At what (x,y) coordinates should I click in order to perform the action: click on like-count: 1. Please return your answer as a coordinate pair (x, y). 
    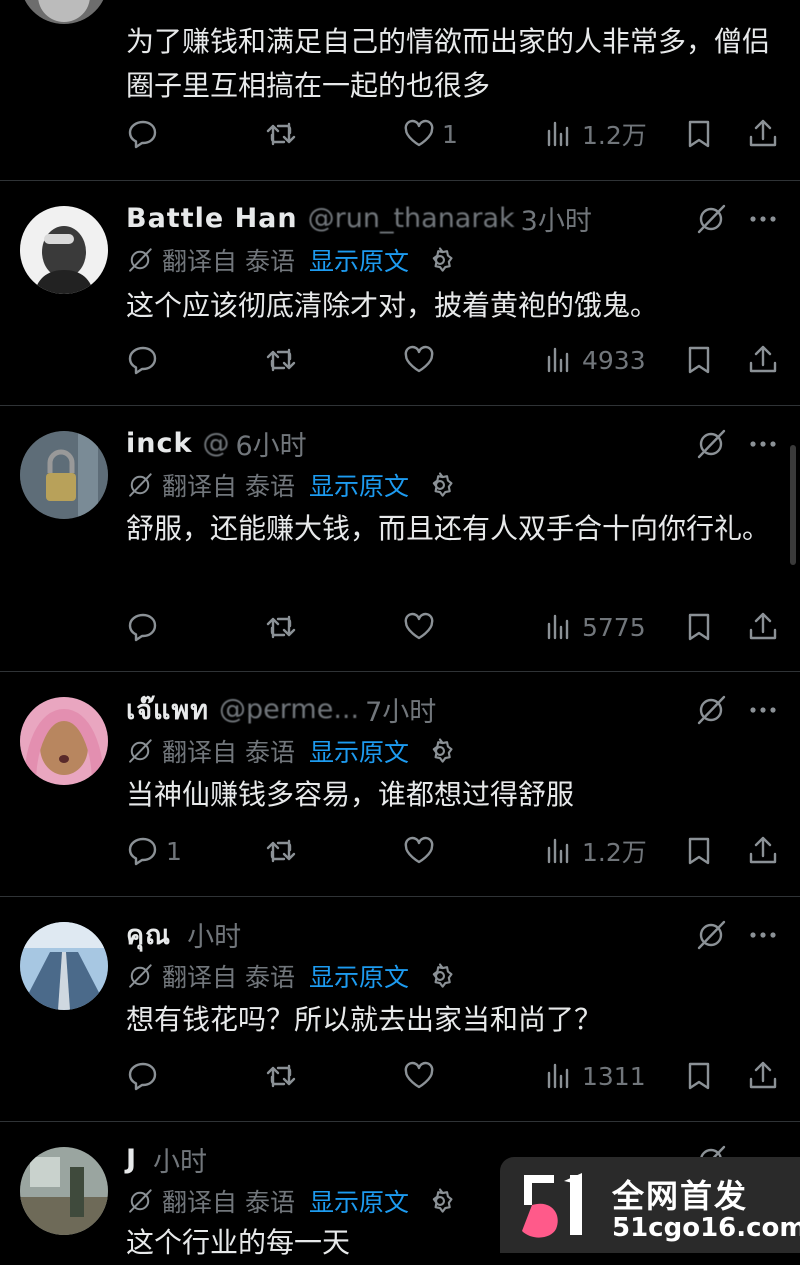
    Looking at the image, I should click on (450, 134).